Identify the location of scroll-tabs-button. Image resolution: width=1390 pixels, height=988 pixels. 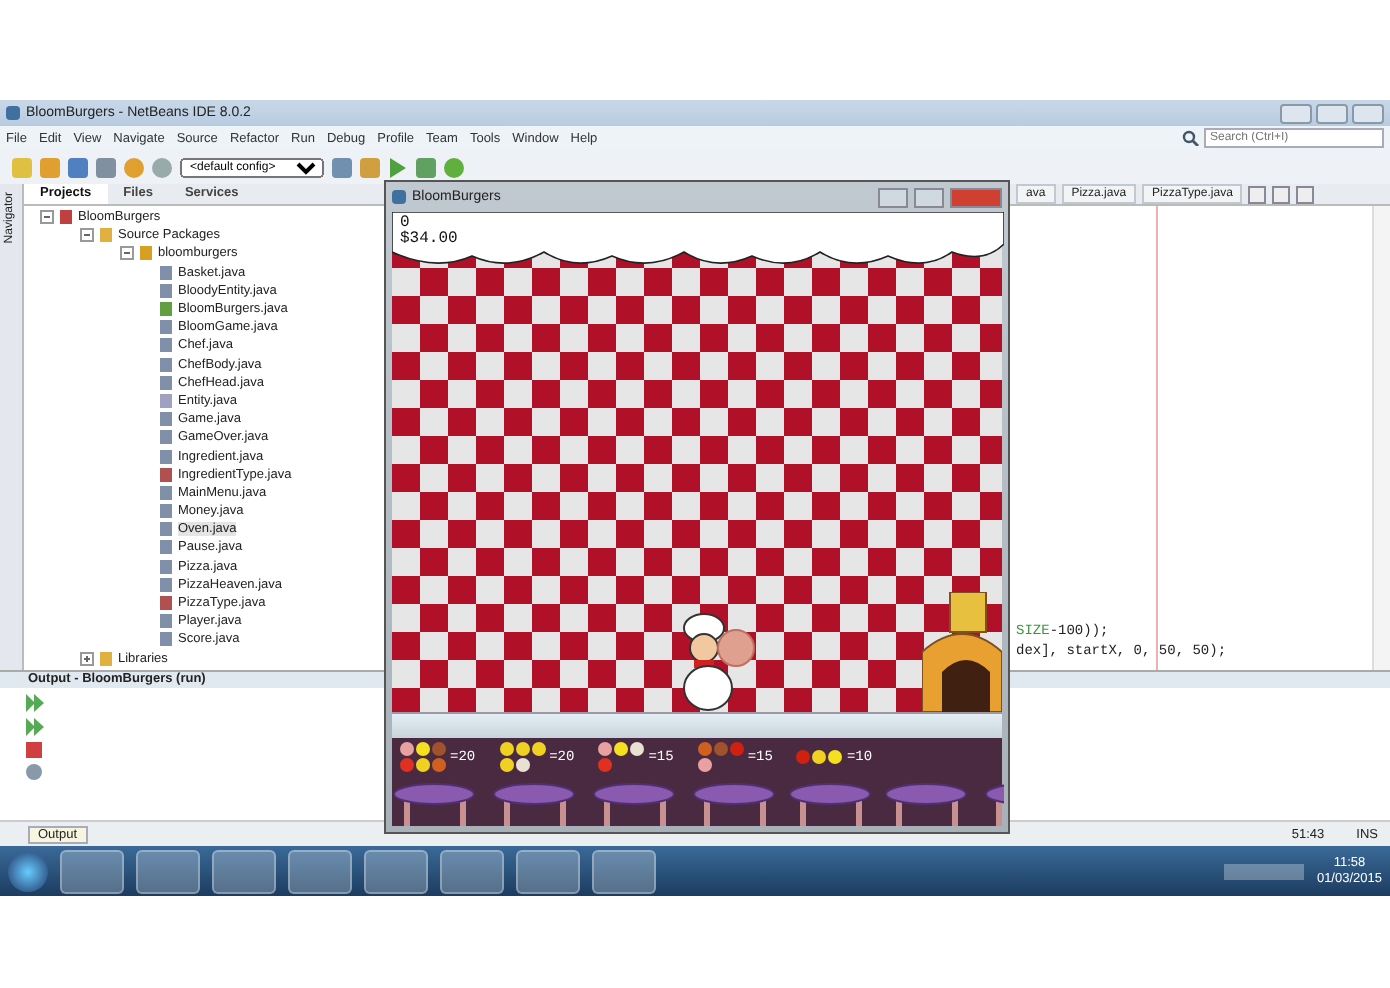
(1257, 194).